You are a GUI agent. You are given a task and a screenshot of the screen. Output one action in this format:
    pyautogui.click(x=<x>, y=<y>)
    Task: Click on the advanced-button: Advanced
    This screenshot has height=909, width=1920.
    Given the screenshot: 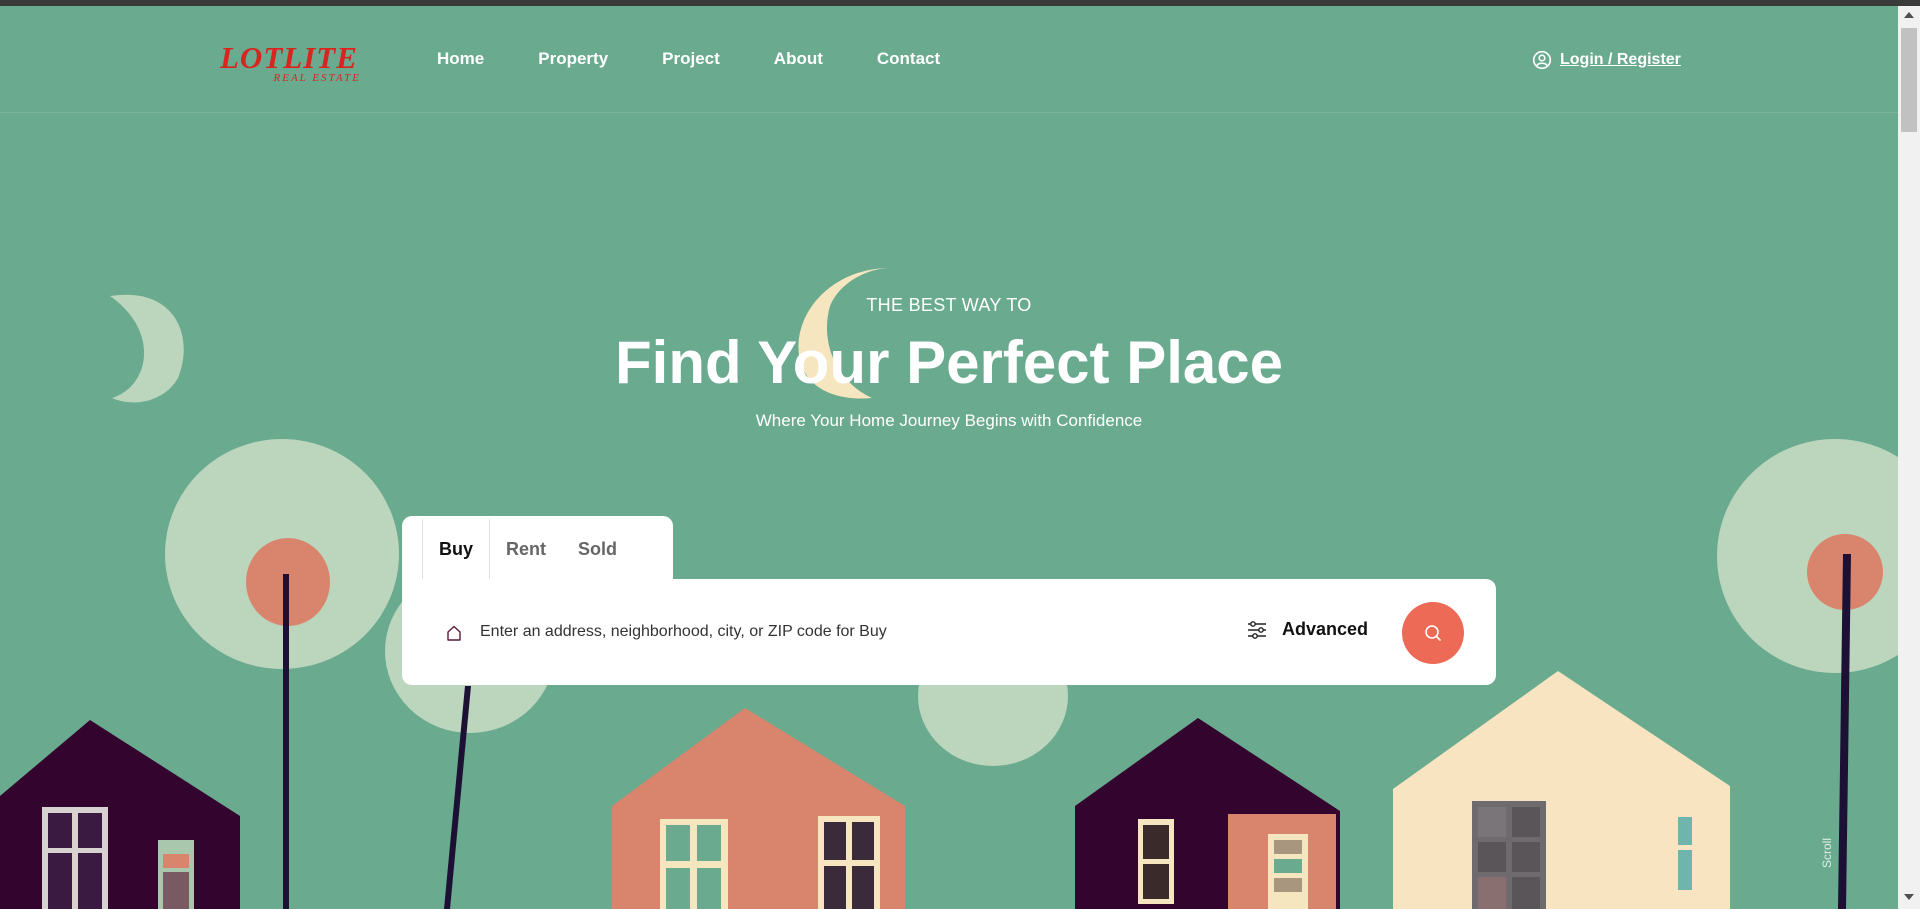 What is the action you would take?
    pyautogui.click(x=1307, y=629)
    